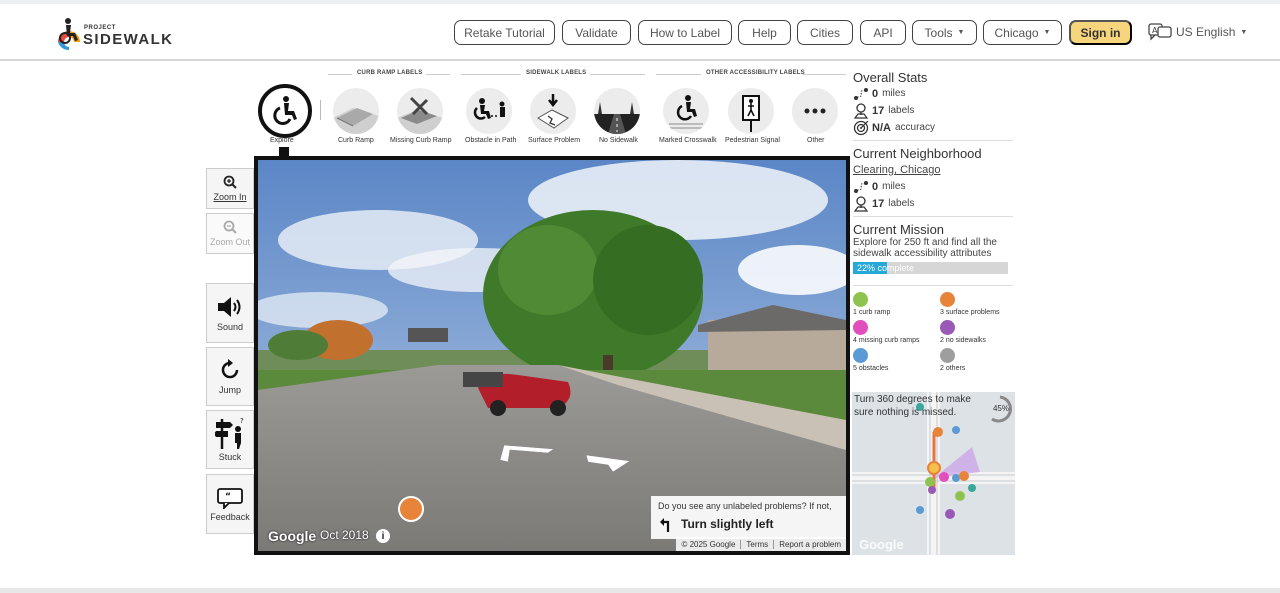  What do you see at coordinates (727, 524) in the screenshot?
I see `hint-direction: Turn slightly left` at bounding box center [727, 524].